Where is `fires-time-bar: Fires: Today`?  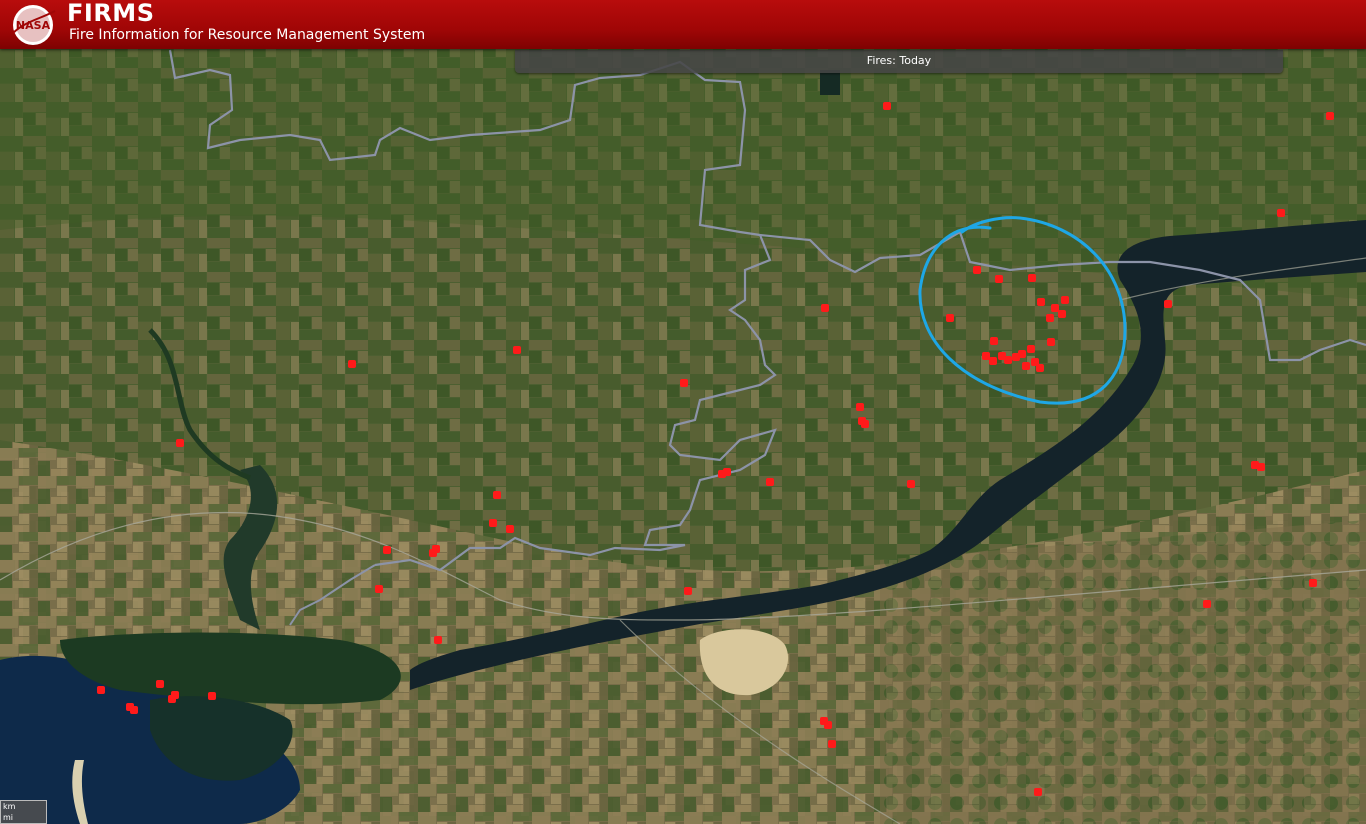 fires-time-bar: Fires: Today is located at coordinates (899, 61).